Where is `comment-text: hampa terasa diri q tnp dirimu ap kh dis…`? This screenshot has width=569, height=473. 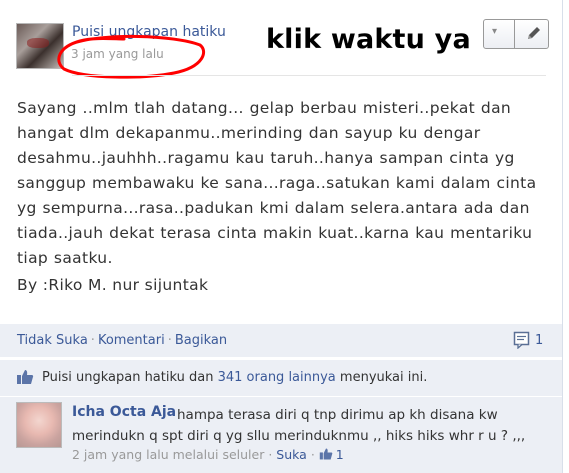
comment-text: hampa terasa diri q tnp dirimu ap kh dis… is located at coordinates (299, 425).